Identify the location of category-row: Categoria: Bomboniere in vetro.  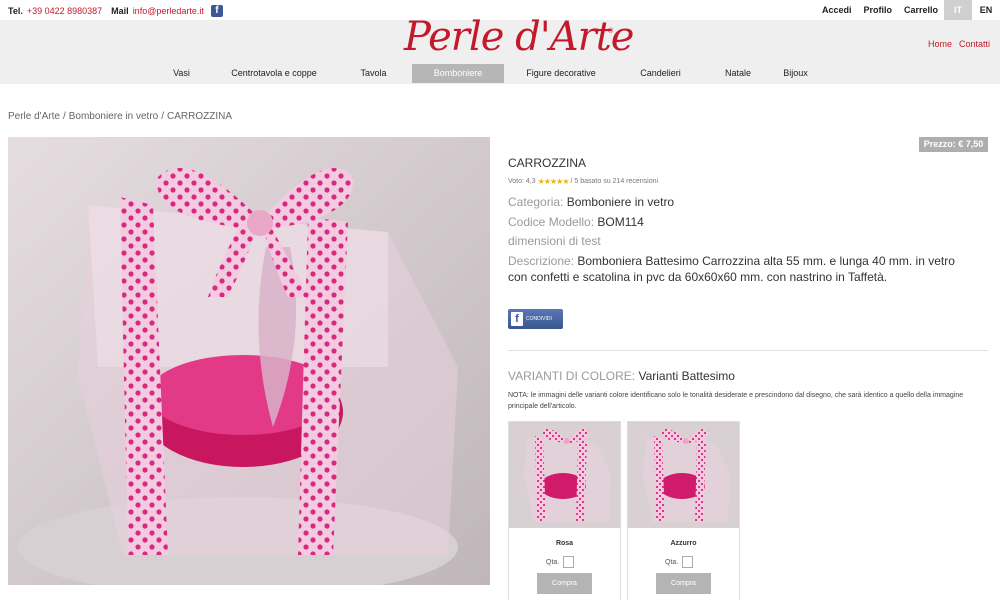
(591, 202).